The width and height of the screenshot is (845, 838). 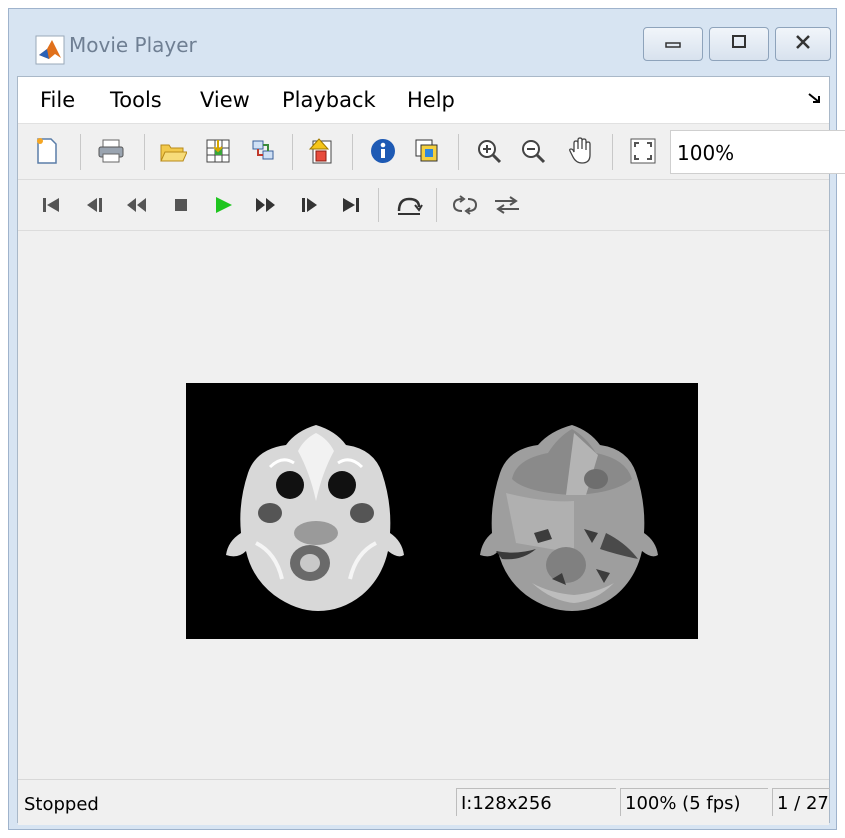 I want to click on print-icon, so click(x=111, y=151).